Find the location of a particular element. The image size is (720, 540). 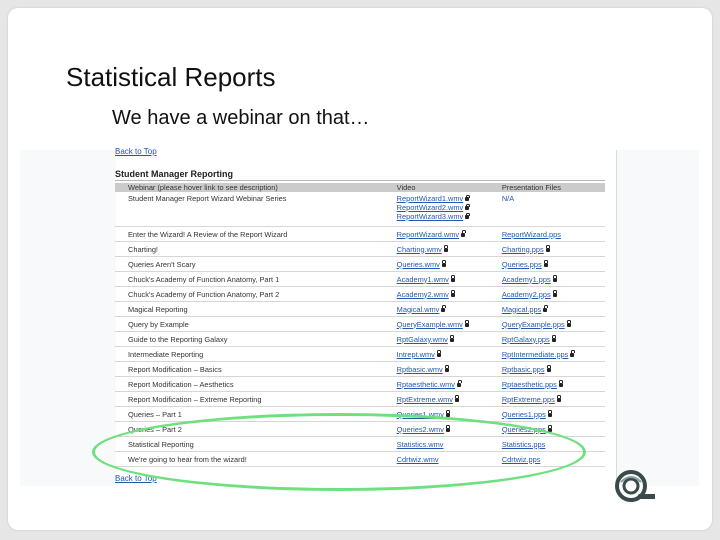

webinar-name: Report Modification – Aesthetics is located at coordinates (181, 384).